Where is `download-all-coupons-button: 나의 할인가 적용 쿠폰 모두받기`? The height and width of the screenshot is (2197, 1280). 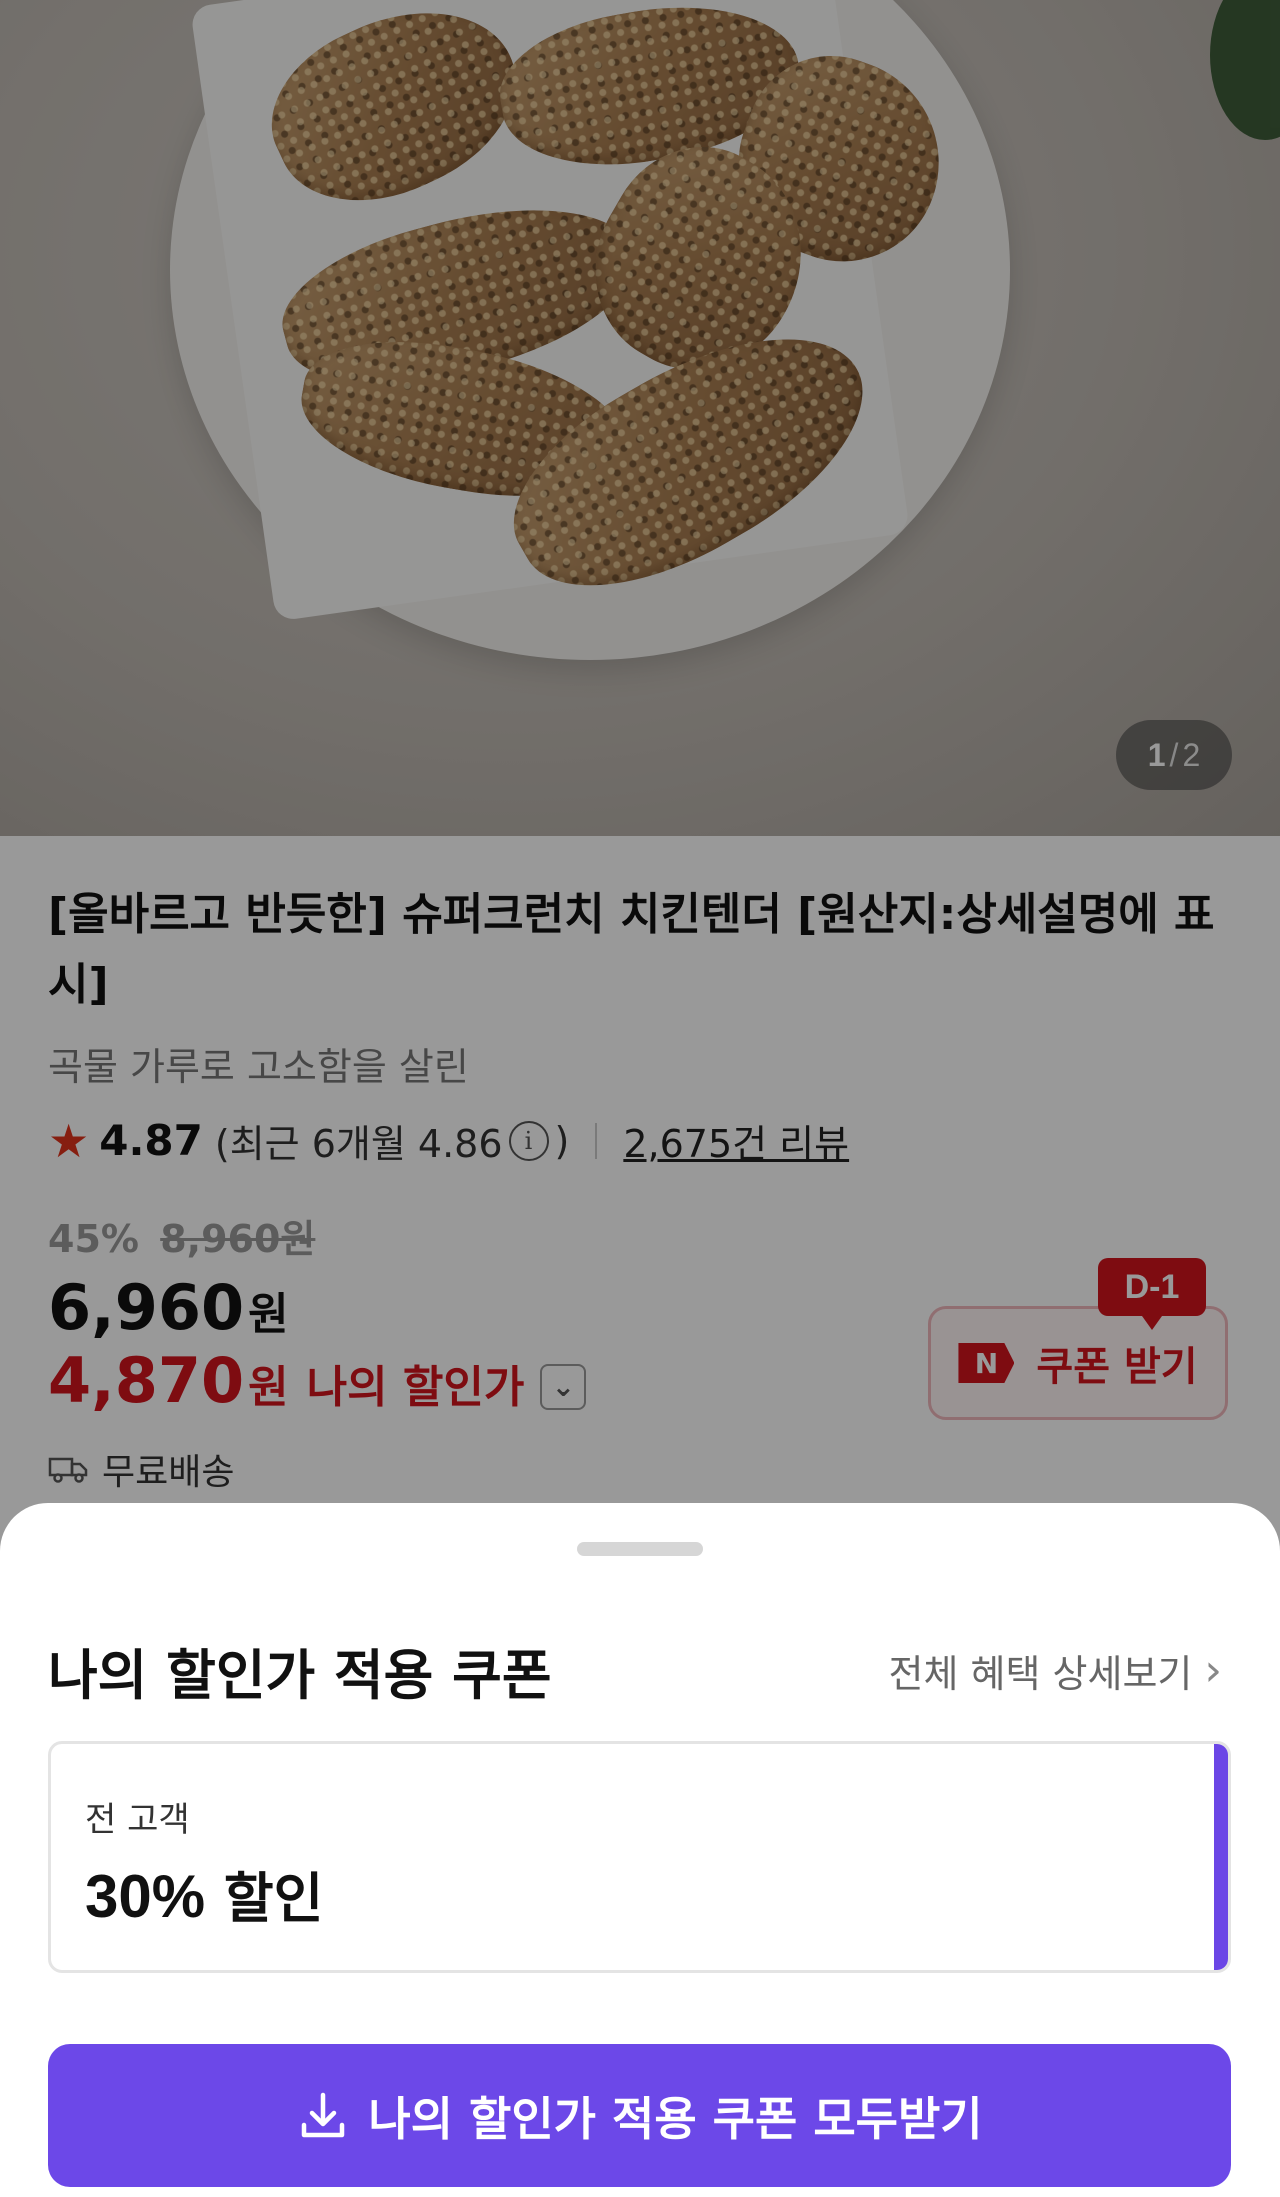 download-all-coupons-button: 나의 할인가 적용 쿠폰 모두받기 is located at coordinates (639, 2115).